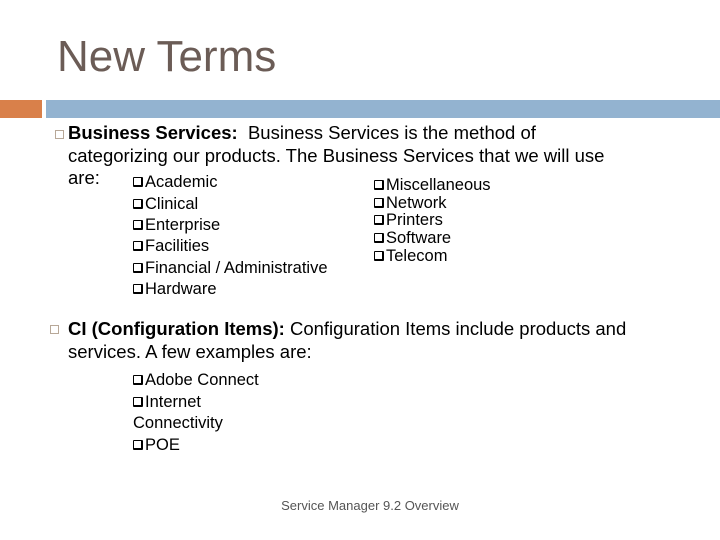 The image size is (720, 540). I want to click on list-item: Printers, so click(408, 220).